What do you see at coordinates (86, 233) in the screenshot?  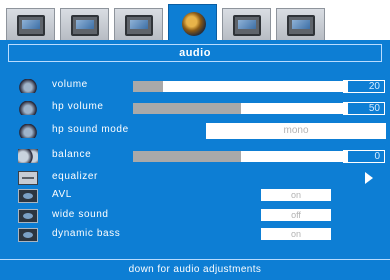 I see `menu-item-label: dynamic bass` at bounding box center [86, 233].